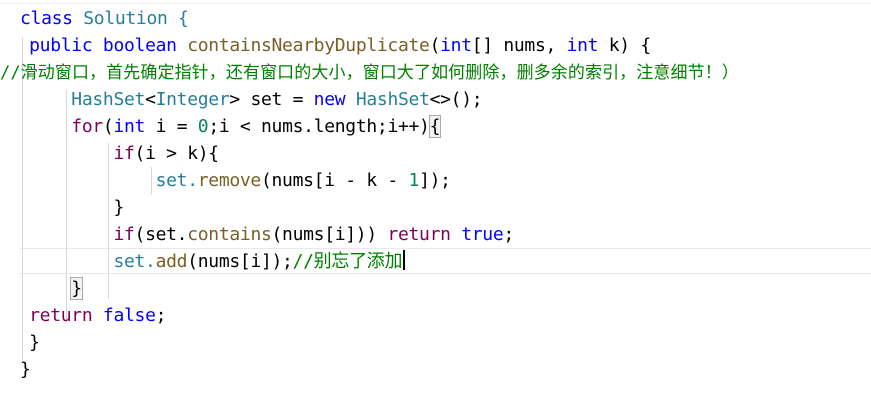 This screenshot has width=871, height=403. Describe the element at coordinates (87, 126) in the screenshot. I see `code-token: for` at that location.